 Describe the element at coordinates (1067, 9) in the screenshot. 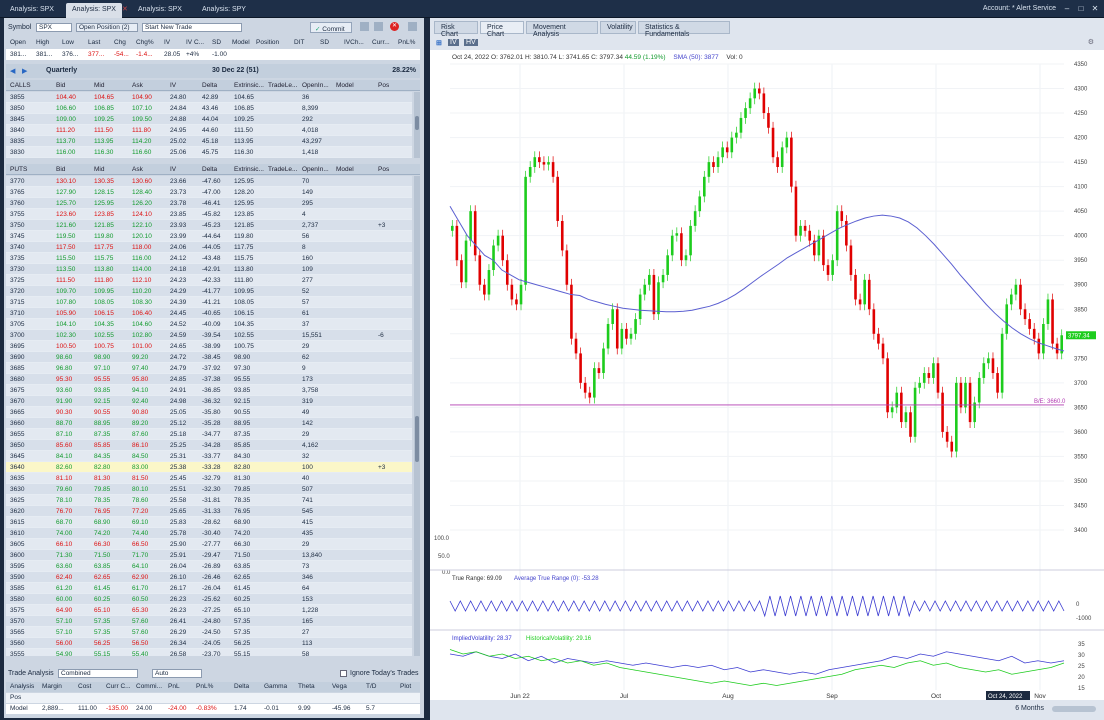

I see `minimize-icon: –` at that location.